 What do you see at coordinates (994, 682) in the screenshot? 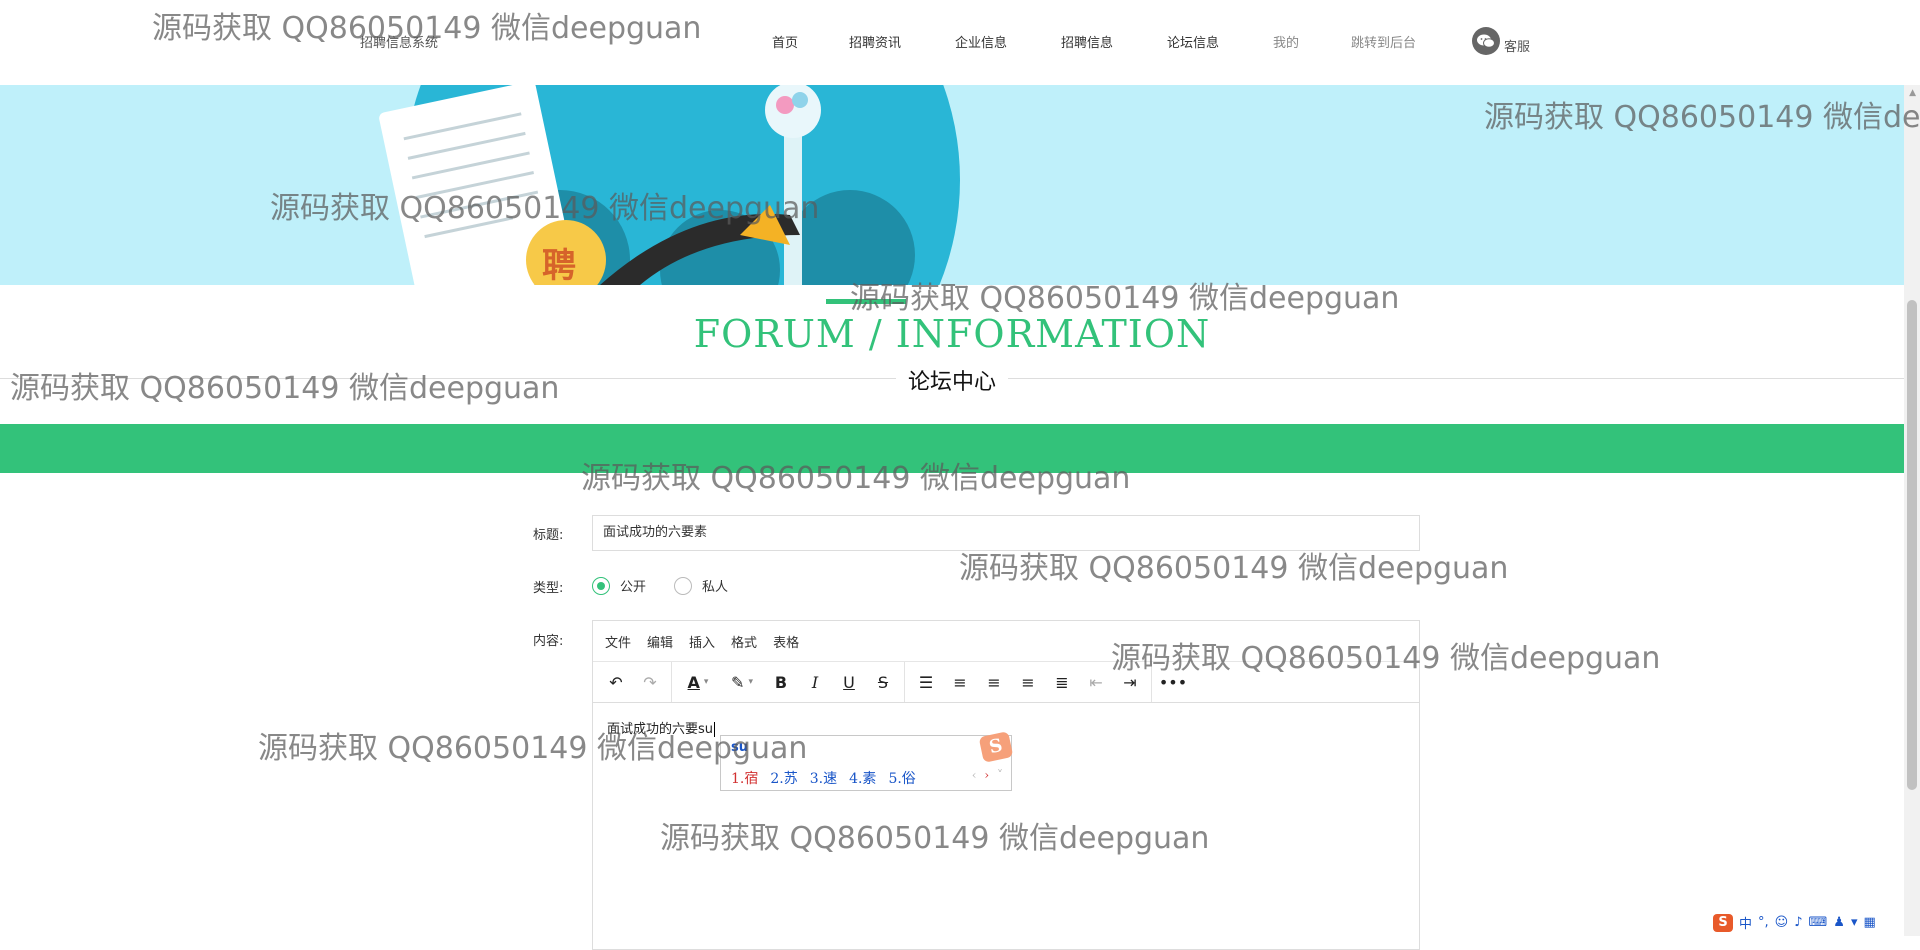
I see `align-center-icon: ≡` at bounding box center [994, 682].